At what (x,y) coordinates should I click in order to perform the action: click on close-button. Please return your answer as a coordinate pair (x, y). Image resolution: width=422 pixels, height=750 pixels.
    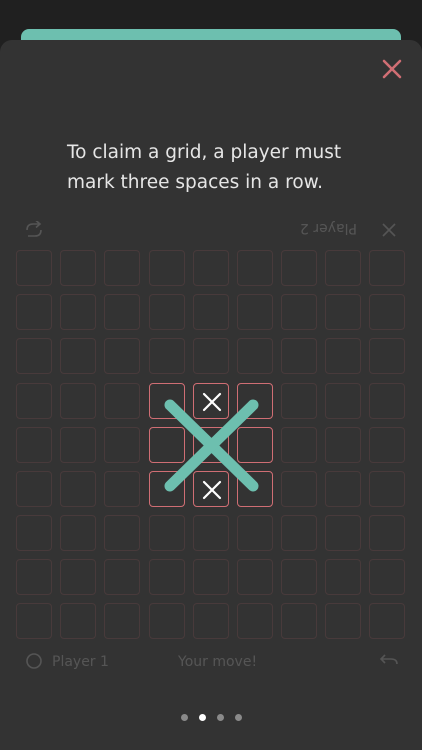
    Looking at the image, I should click on (392, 69).